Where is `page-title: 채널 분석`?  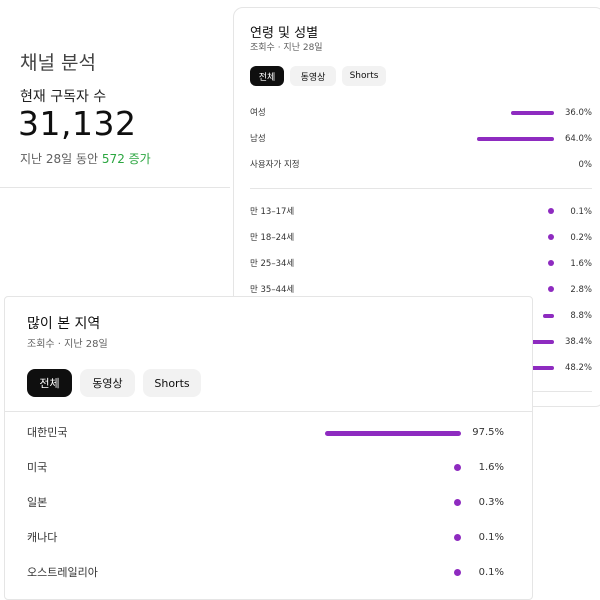
page-title: 채널 분석 is located at coordinates (58, 63).